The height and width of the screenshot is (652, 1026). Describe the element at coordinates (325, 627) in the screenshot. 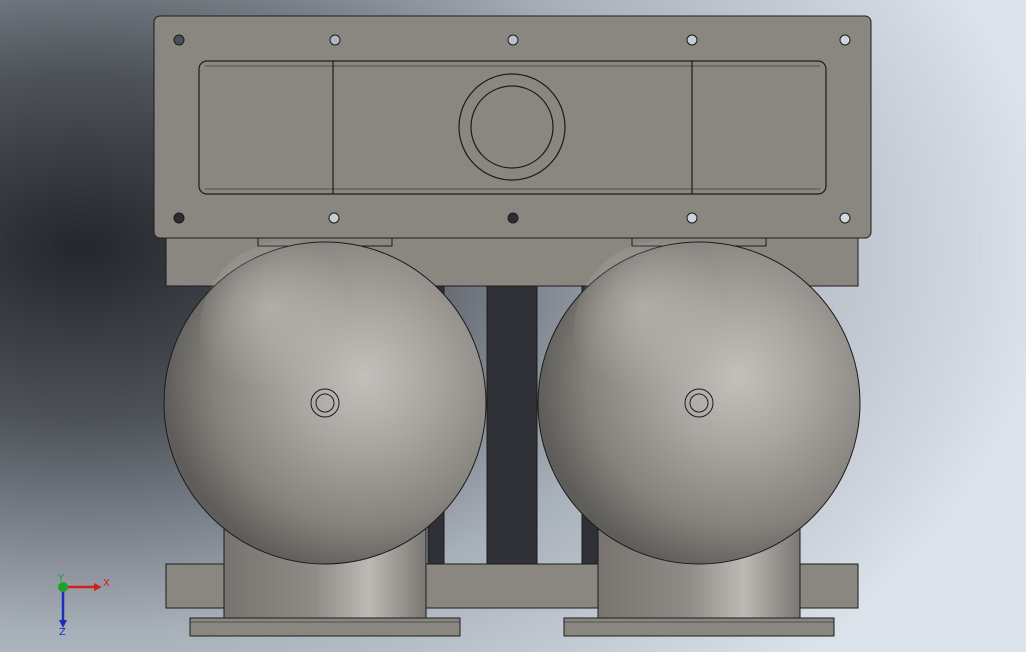

I see `pipe-left-flange` at that location.